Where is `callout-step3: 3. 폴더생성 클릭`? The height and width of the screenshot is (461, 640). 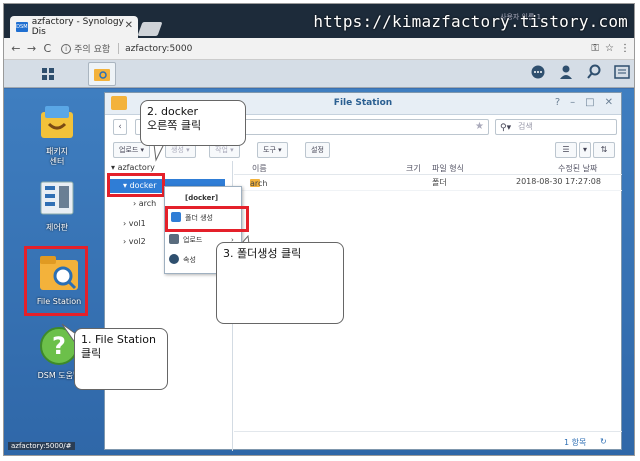
callout-step3: 3. 폴더생성 클릭 is located at coordinates (280, 283).